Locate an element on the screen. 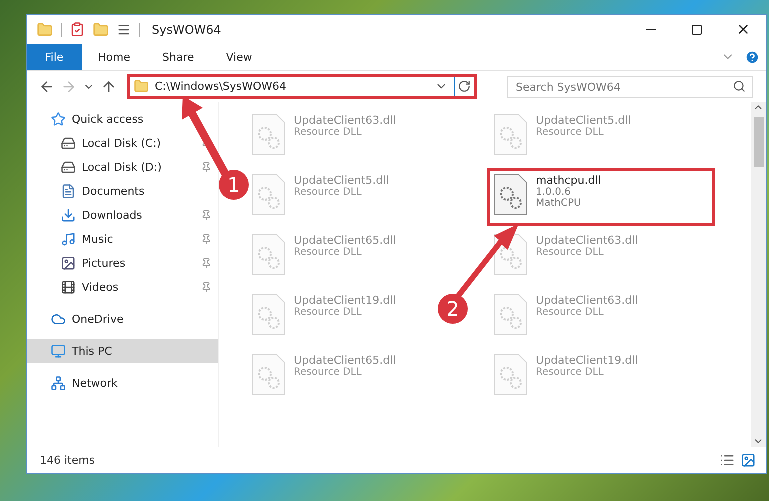 The height and width of the screenshot is (501, 769). scroll-thumb is located at coordinates (759, 142).